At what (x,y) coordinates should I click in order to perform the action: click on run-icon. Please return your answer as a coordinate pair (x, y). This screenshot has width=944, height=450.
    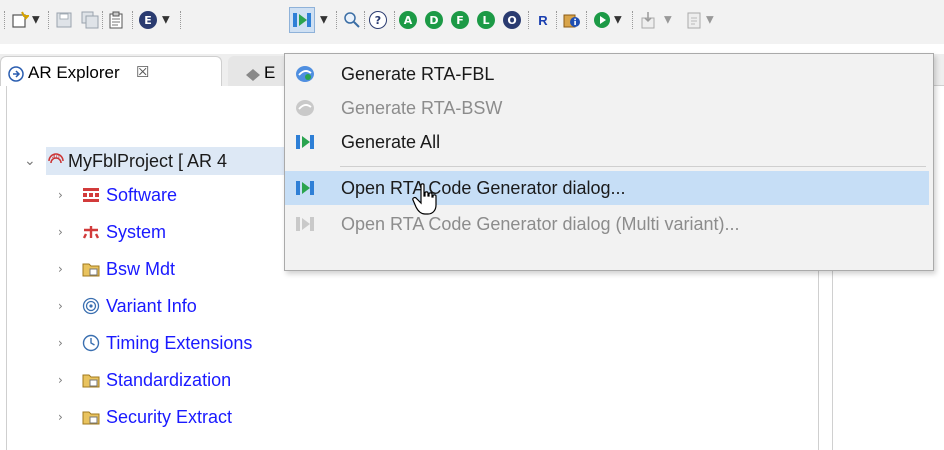
    Looking at the image, I should click on (602, 20).